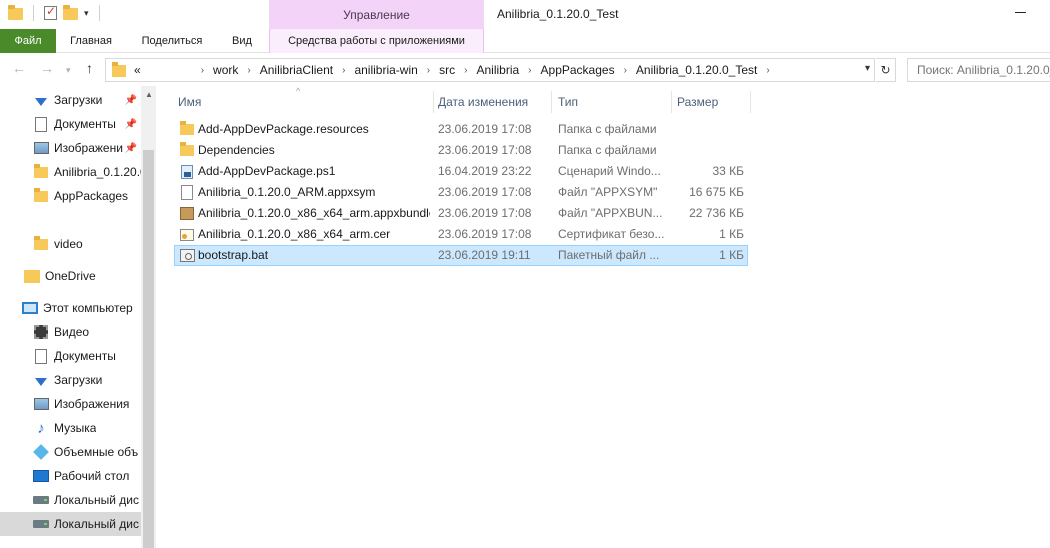  I want to click on breadcrumb-item: anilibria-win, so click(385, 70).